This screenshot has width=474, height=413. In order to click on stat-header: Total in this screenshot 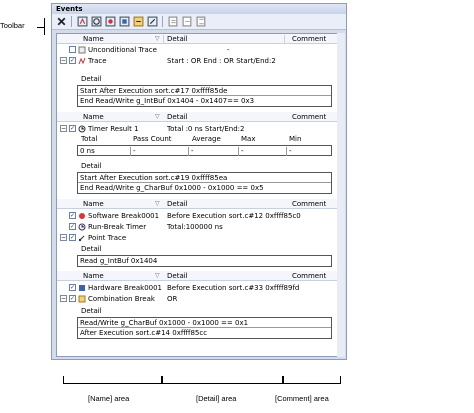, I will do `click(89, 139)`.